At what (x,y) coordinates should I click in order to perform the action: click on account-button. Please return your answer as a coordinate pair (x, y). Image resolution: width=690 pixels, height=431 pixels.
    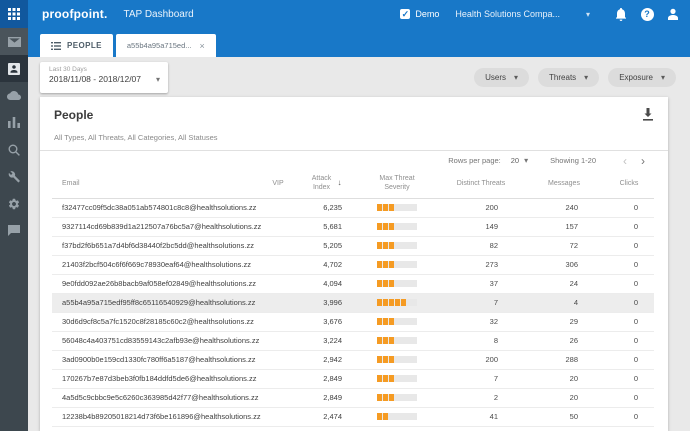
    Looking at the image, I should click on (673, 14).